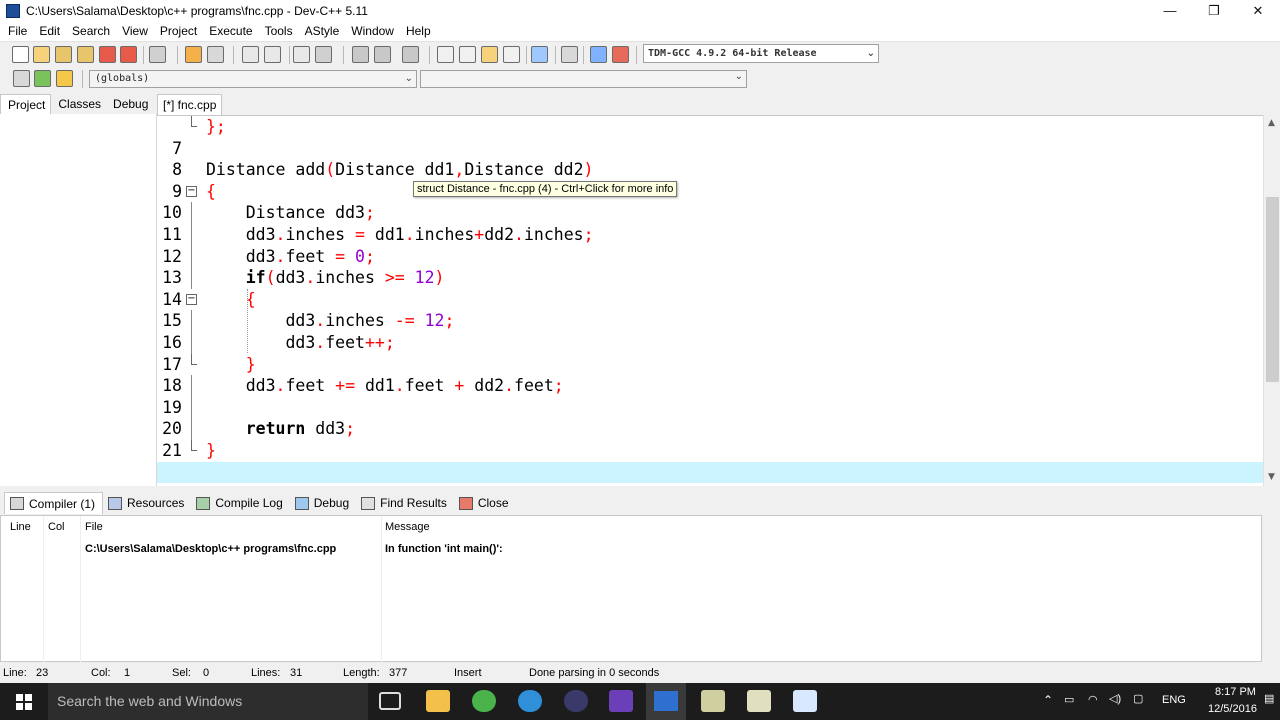  Describe the element at coordinates (1115, 698) in the screenshot. I see `volume-icon: ◁)` at that location.